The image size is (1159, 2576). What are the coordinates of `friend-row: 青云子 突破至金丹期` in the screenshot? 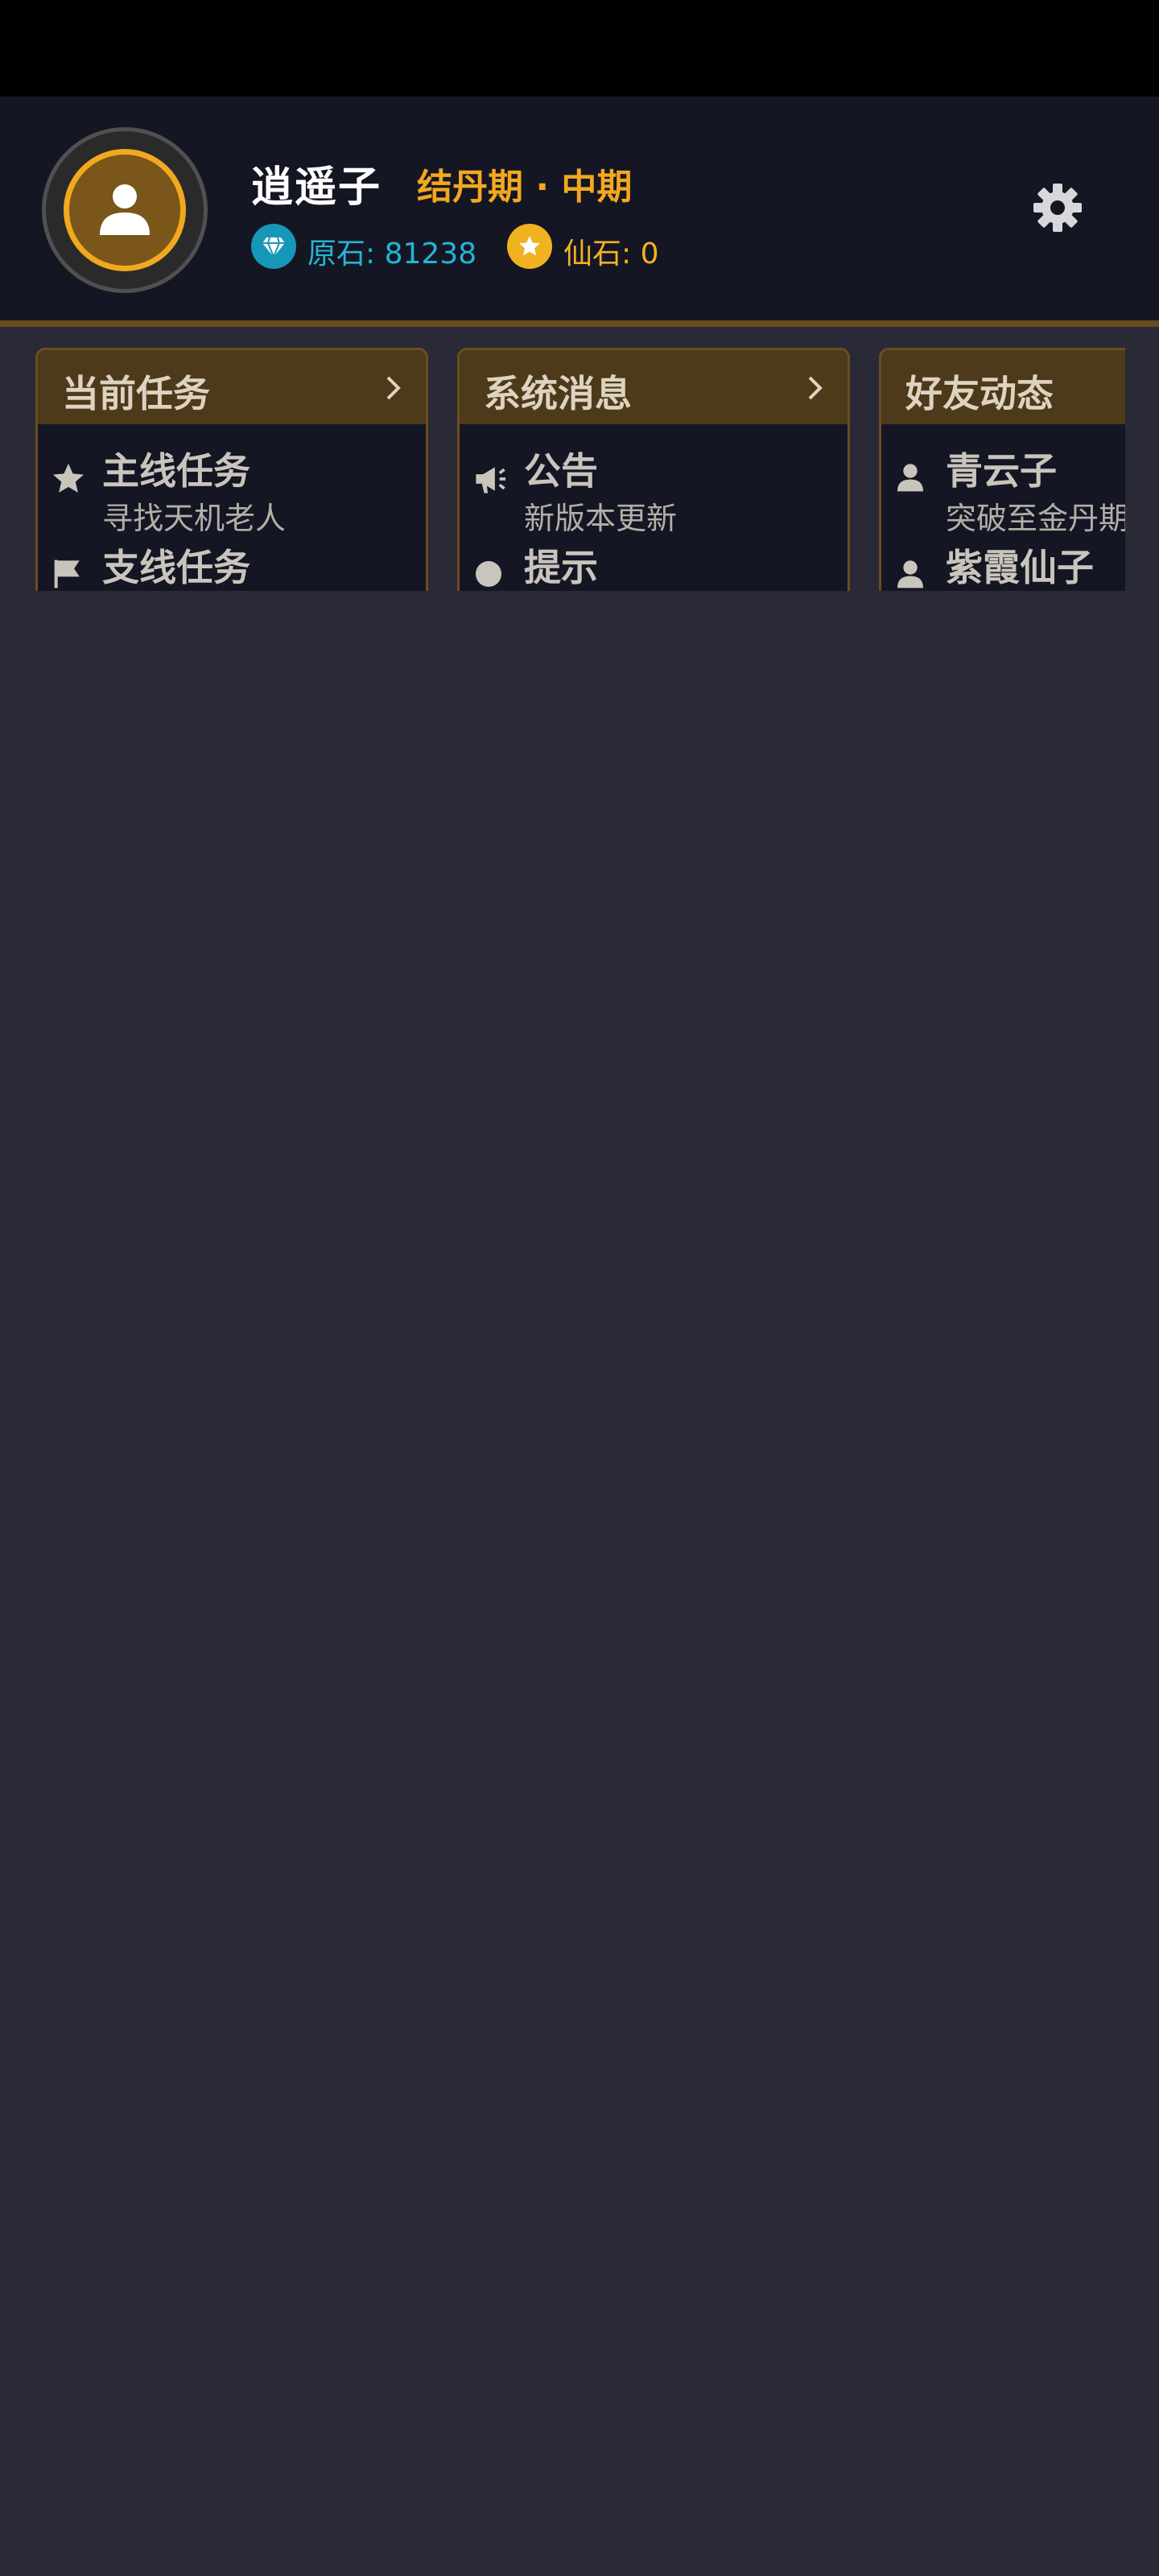 It's located at (1003, 480).